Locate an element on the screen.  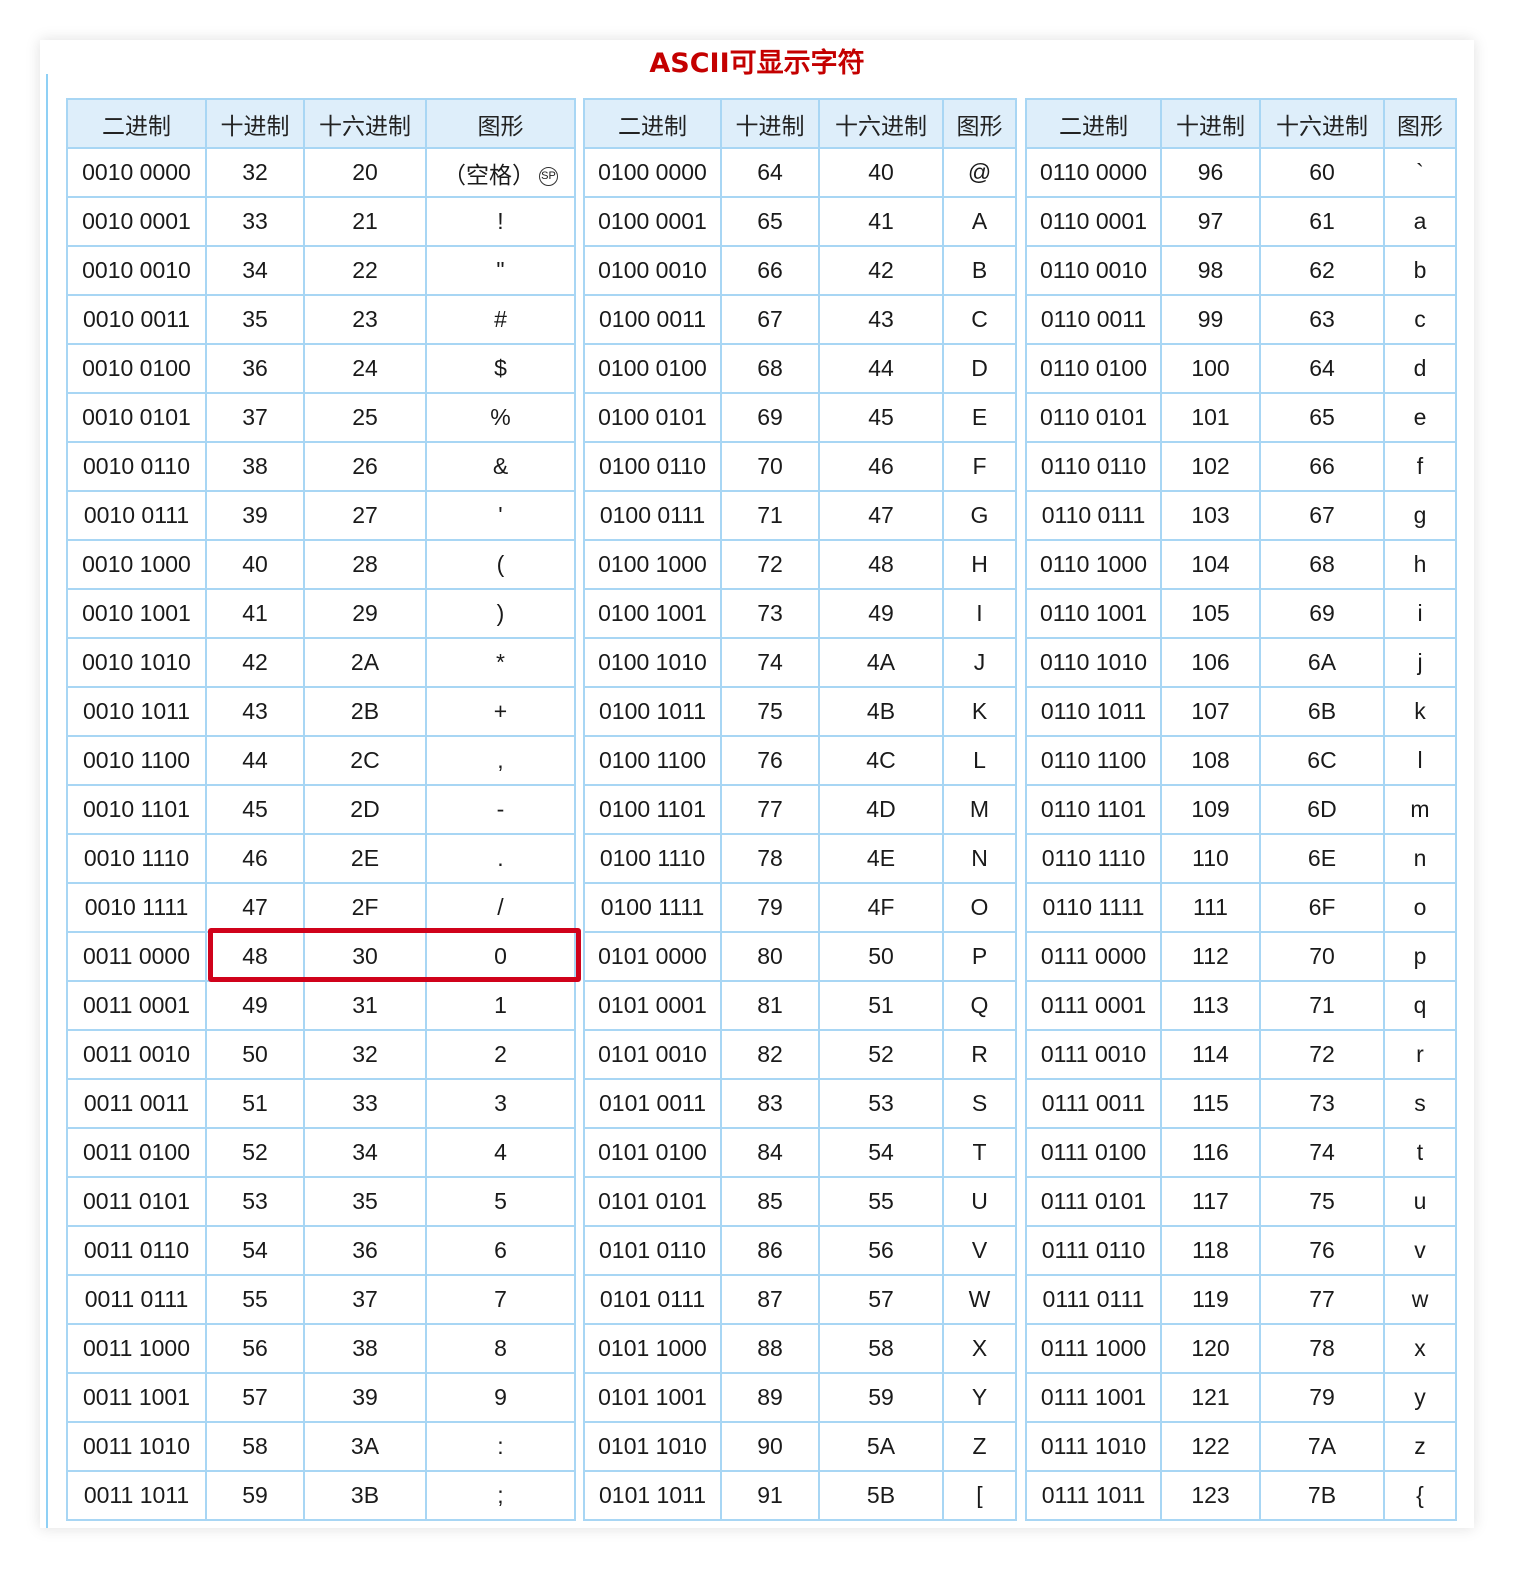
decimal-cell: 54 is located at coordinates (255, 1250).